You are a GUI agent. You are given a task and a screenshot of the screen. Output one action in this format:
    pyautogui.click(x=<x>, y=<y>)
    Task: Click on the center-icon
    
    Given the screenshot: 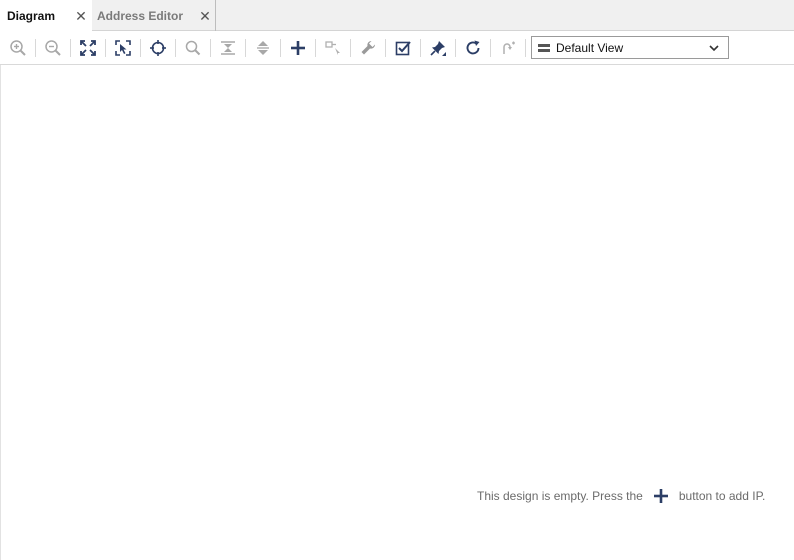 What is the action you would take?
    pyautogui.click(x=158, y=48)
    